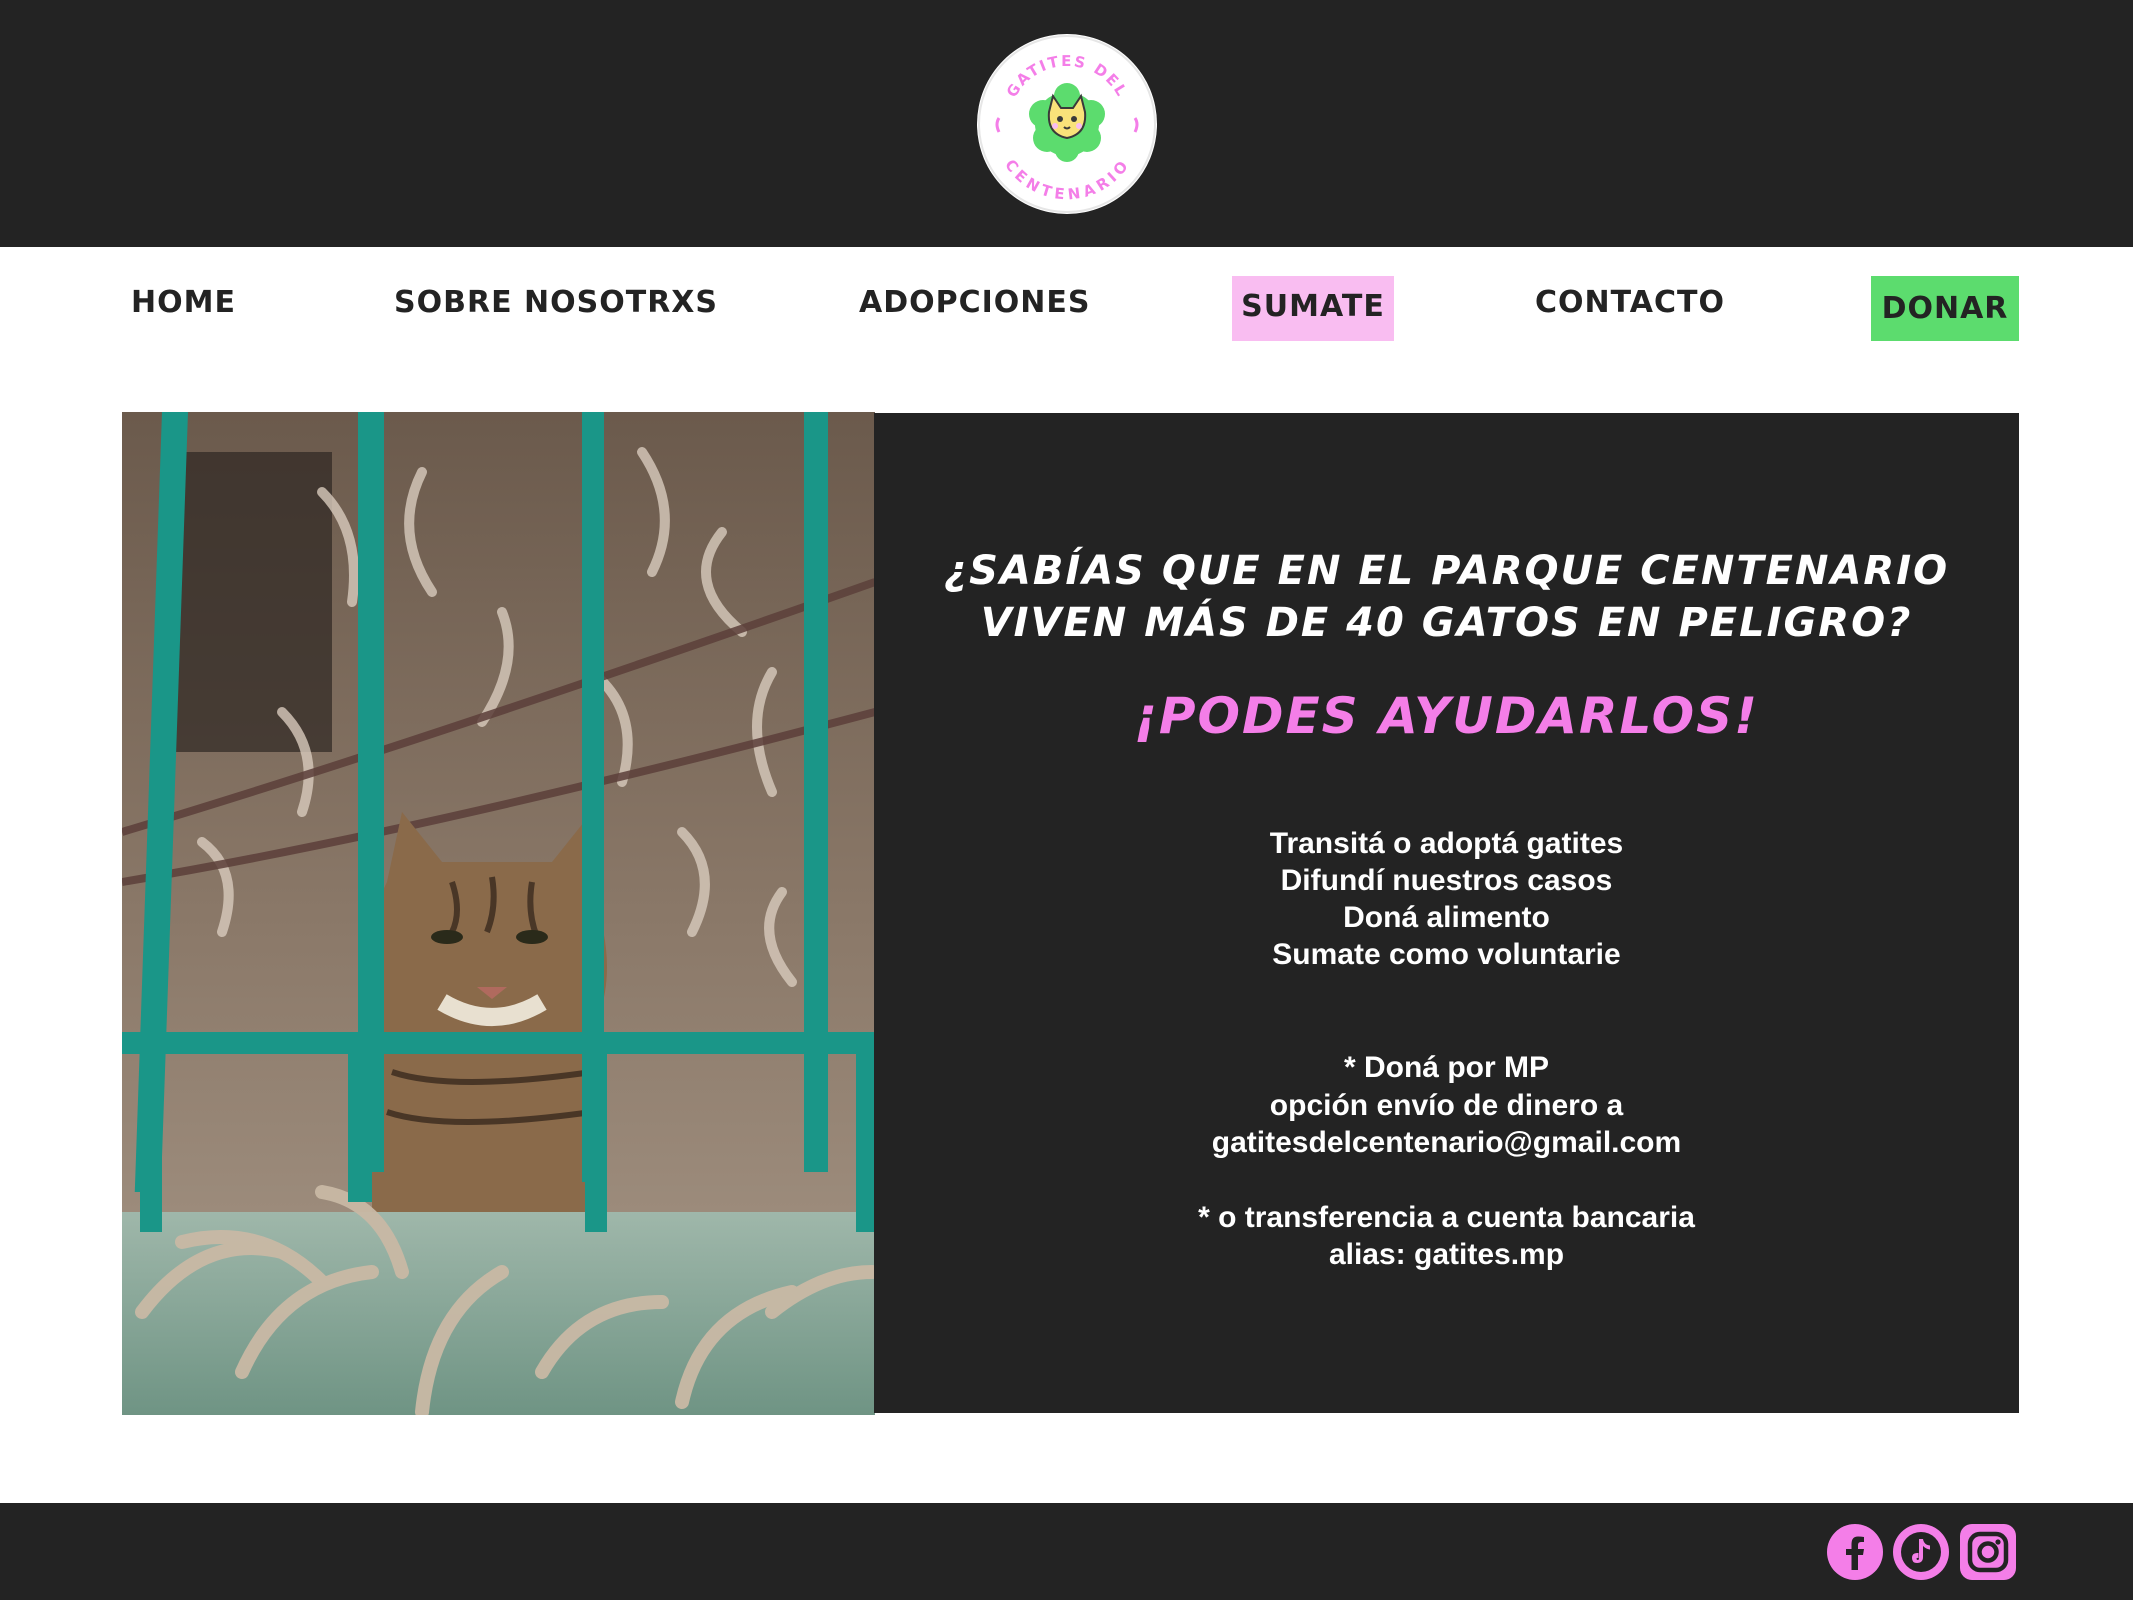  What do you see at coordinates (556, 303) in the screenshot?
I see `nav-sobre-nosotrxs: SOBRE NOSOTRXS` at bounding box center [556, 303].